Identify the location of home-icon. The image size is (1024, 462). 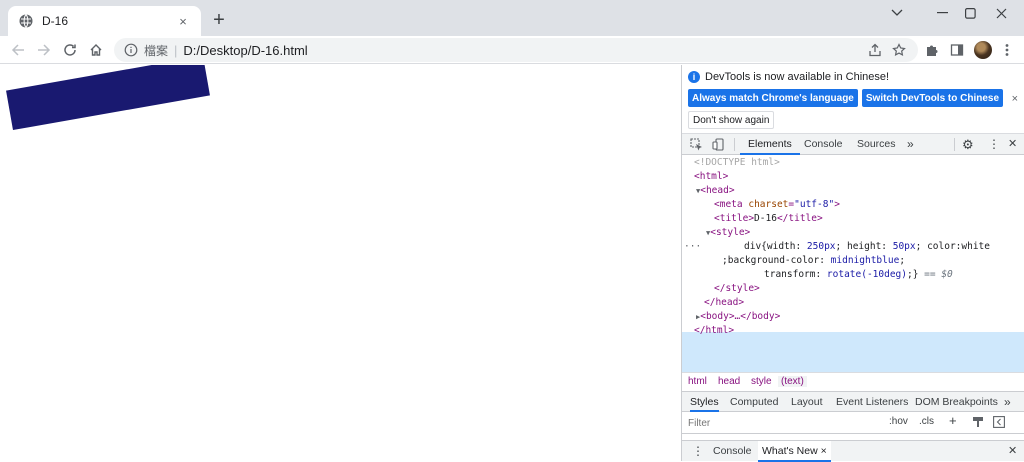
(96, 50).